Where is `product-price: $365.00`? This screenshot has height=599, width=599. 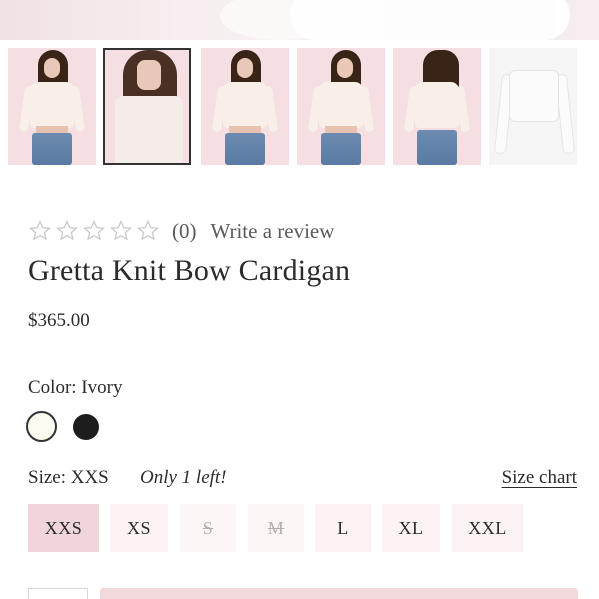
product-price: $365.00 is located at coordinates (59, 320).